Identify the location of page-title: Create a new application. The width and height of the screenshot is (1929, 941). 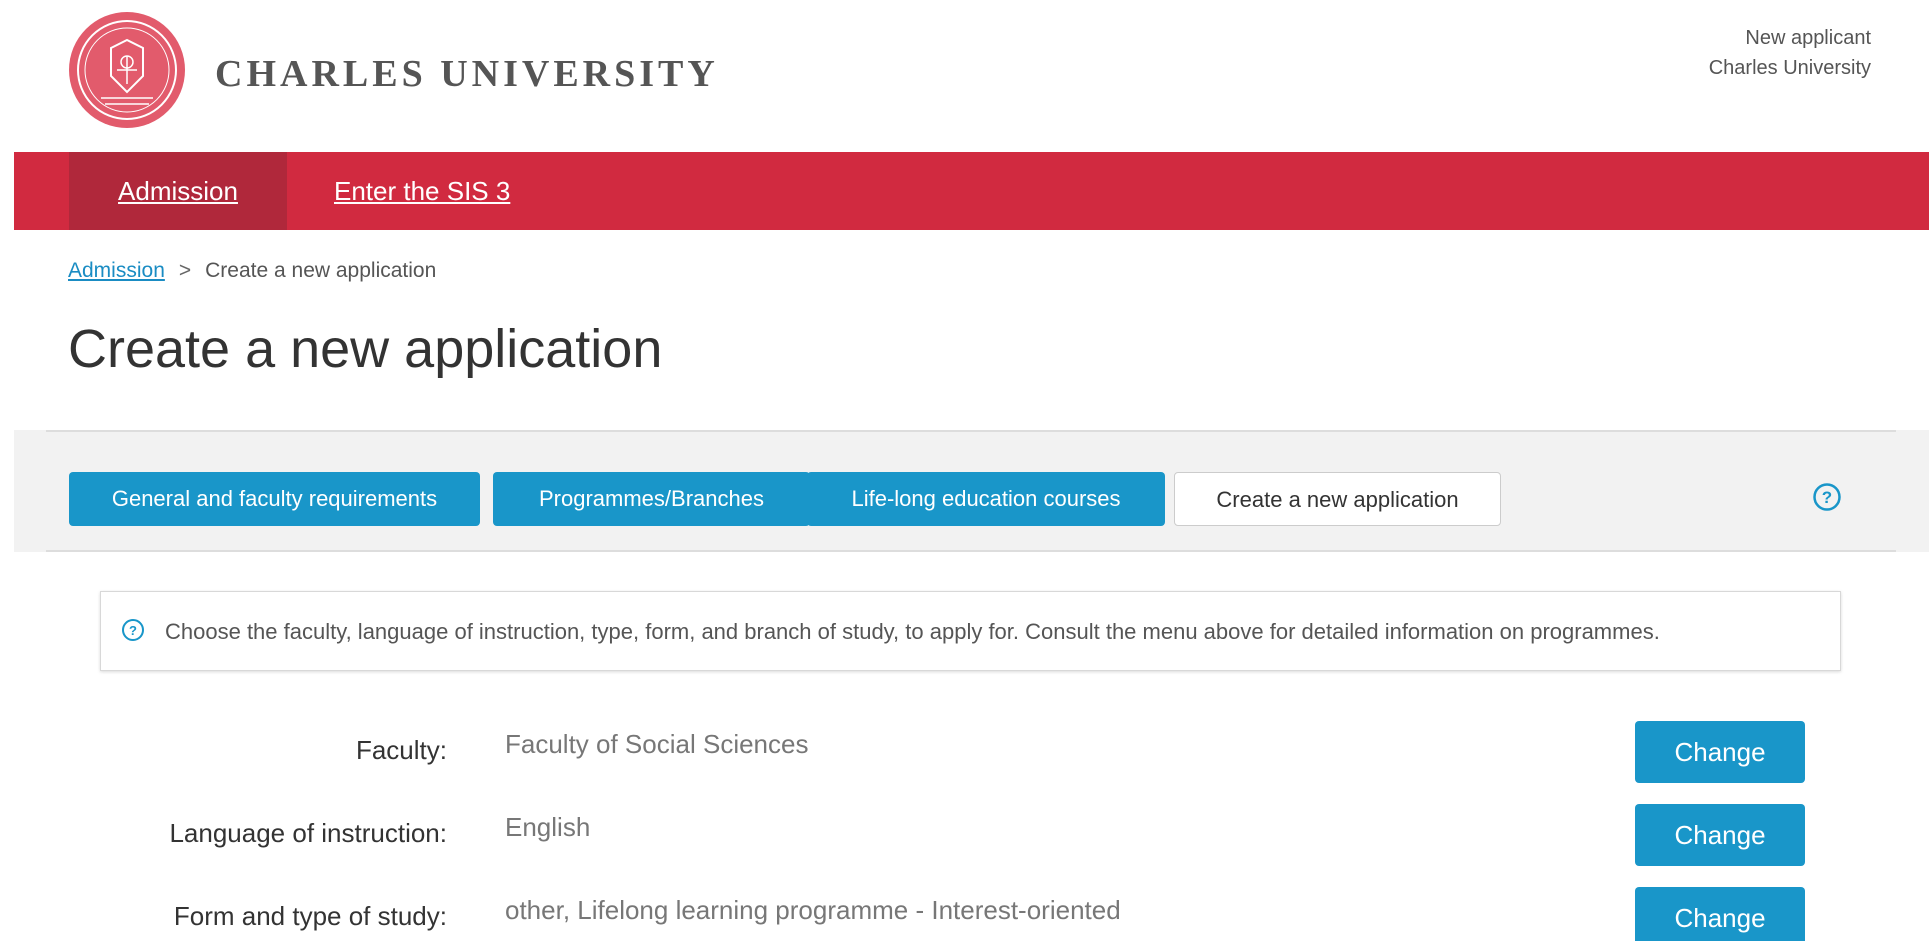
(365, 349).